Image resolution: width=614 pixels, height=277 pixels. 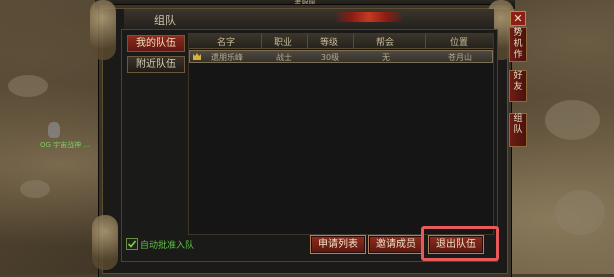 I want to click on auto-approve-label: 自动批准入队, so click(x=167, y=246).